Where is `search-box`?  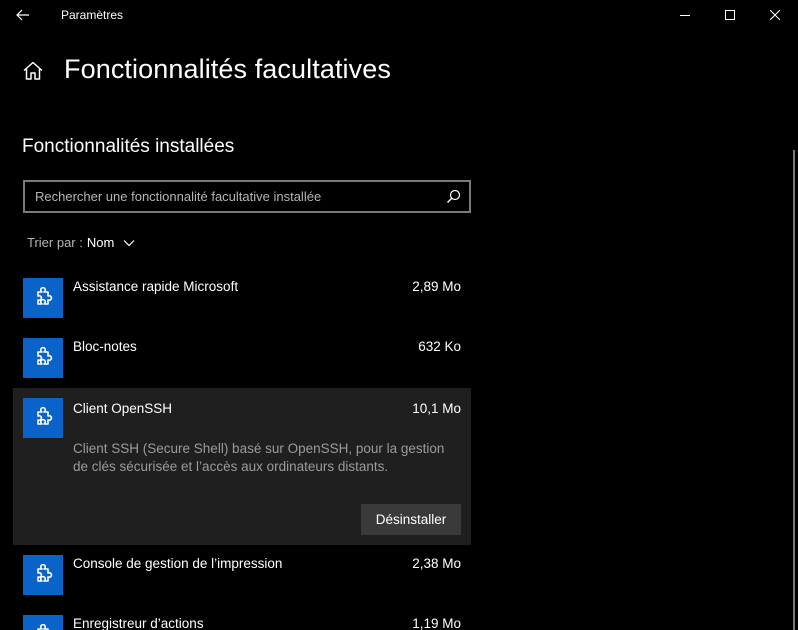 search-box is located at coordinates (247, 196).